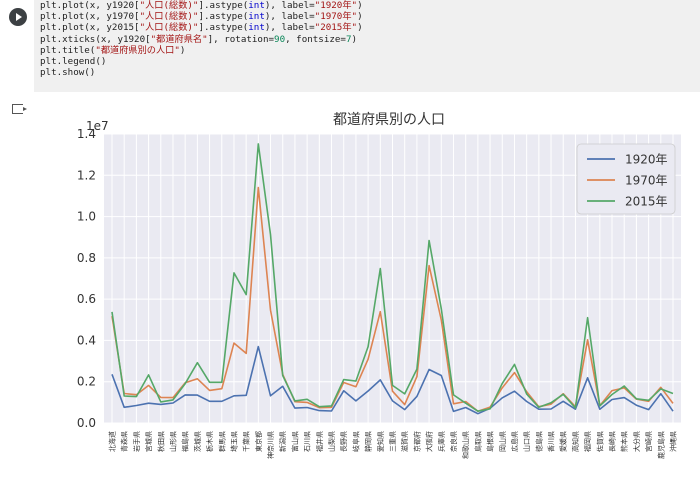 The height and width of the screenshot is (501, 700). I want to click on chart-title: 都道府県別の人口, so click(389, 120).